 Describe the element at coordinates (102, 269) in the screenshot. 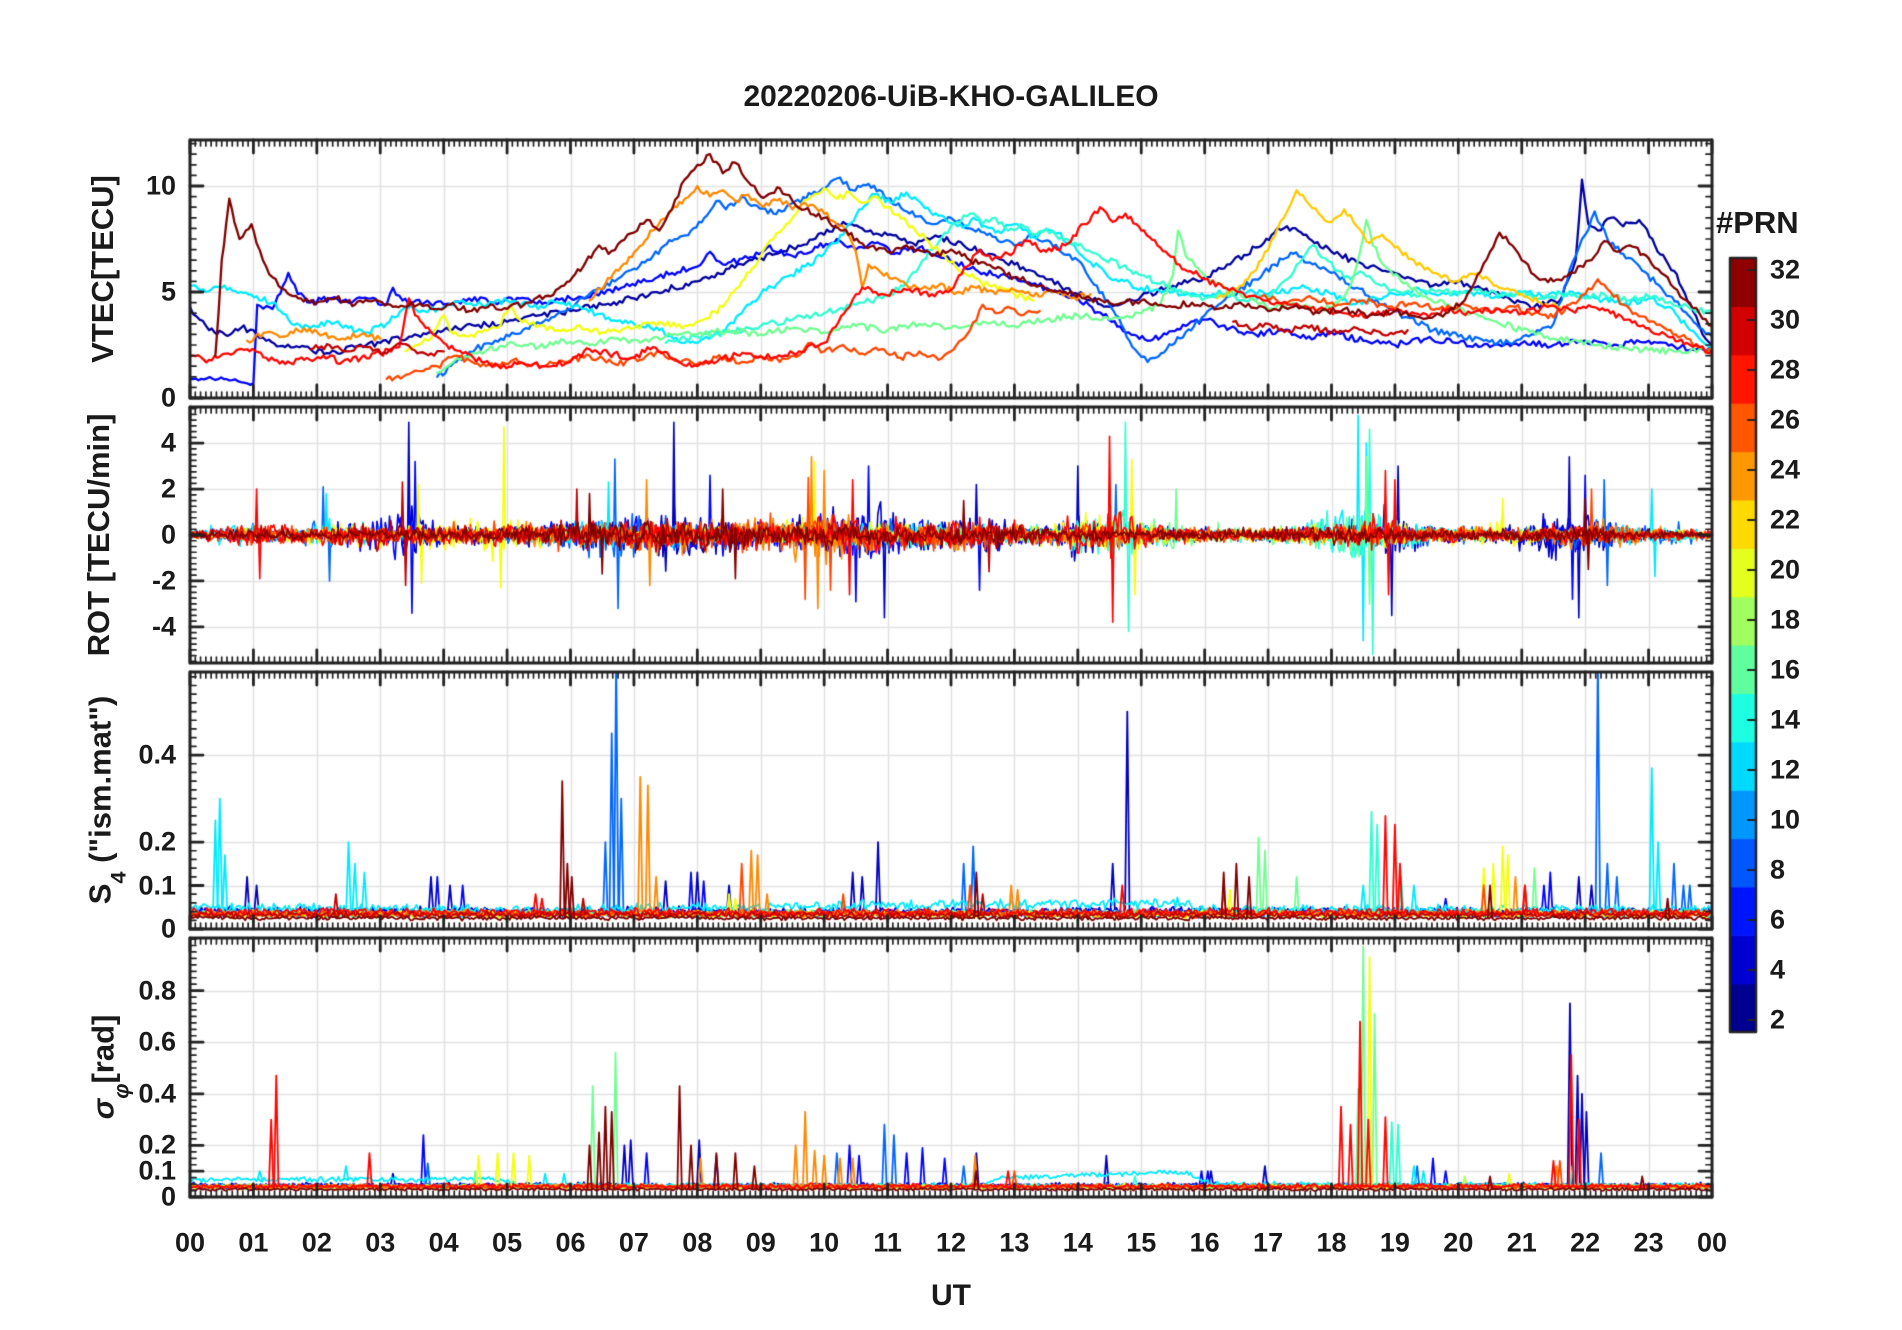

I see `ylabel-vtec: VTEC[TECU]` at that location.